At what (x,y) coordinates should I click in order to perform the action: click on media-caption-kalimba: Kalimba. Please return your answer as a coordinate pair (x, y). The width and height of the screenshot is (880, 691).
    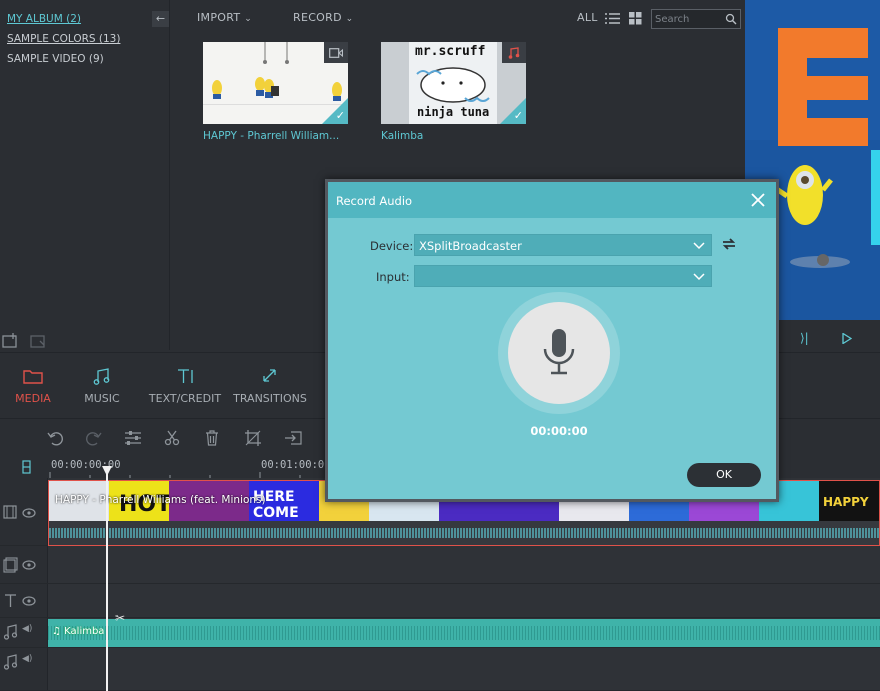
    Looking at the image, I should click on (402, 136).